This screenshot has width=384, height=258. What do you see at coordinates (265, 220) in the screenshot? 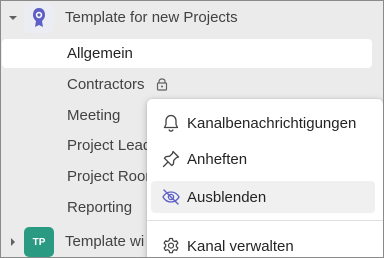
I see `menu-divider` at bounding box center [265, 220].